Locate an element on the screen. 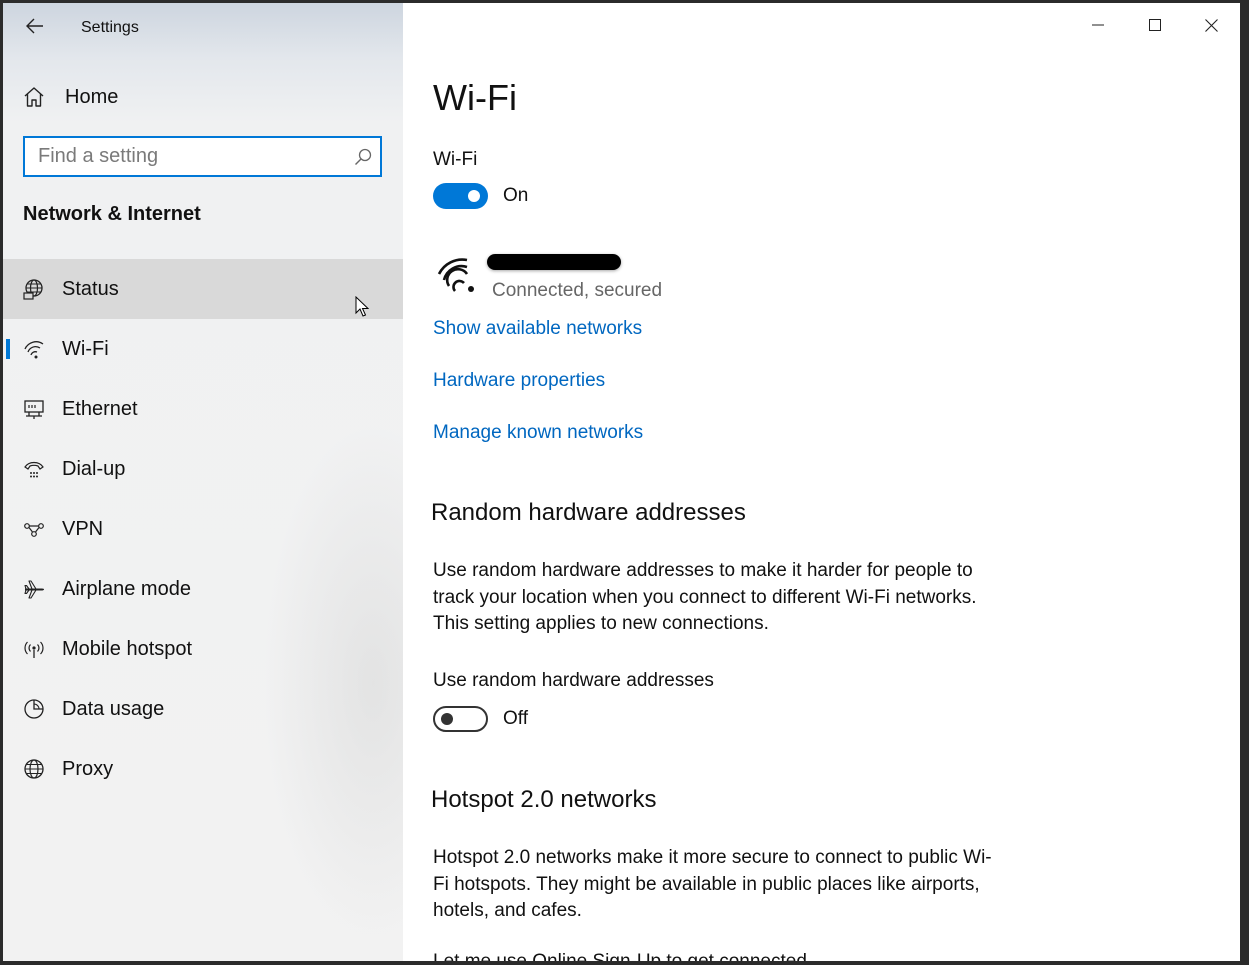 Image resolution: width=1249 pixels, height=965 pixels. section-title: Network & Internet is located at coordinates (112, 214).